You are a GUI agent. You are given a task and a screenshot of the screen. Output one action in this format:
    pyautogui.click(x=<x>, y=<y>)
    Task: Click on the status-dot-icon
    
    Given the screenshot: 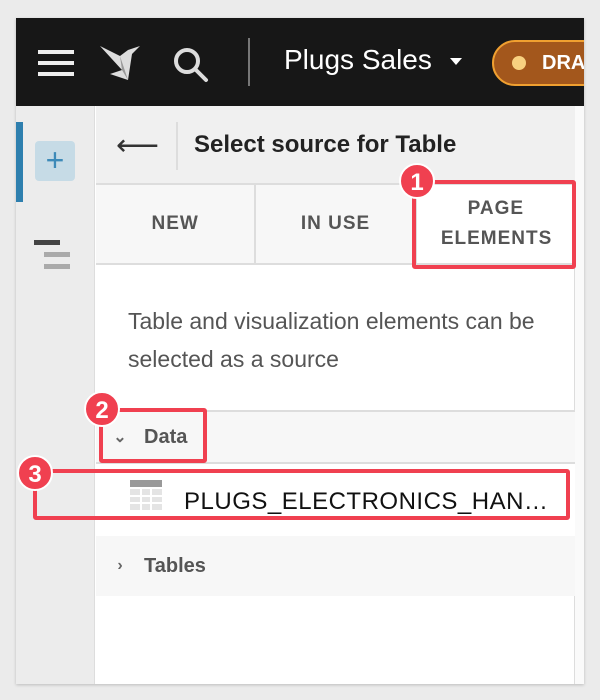 What is the action you would take?
    pyautogui.click(x=519, y=63)
    